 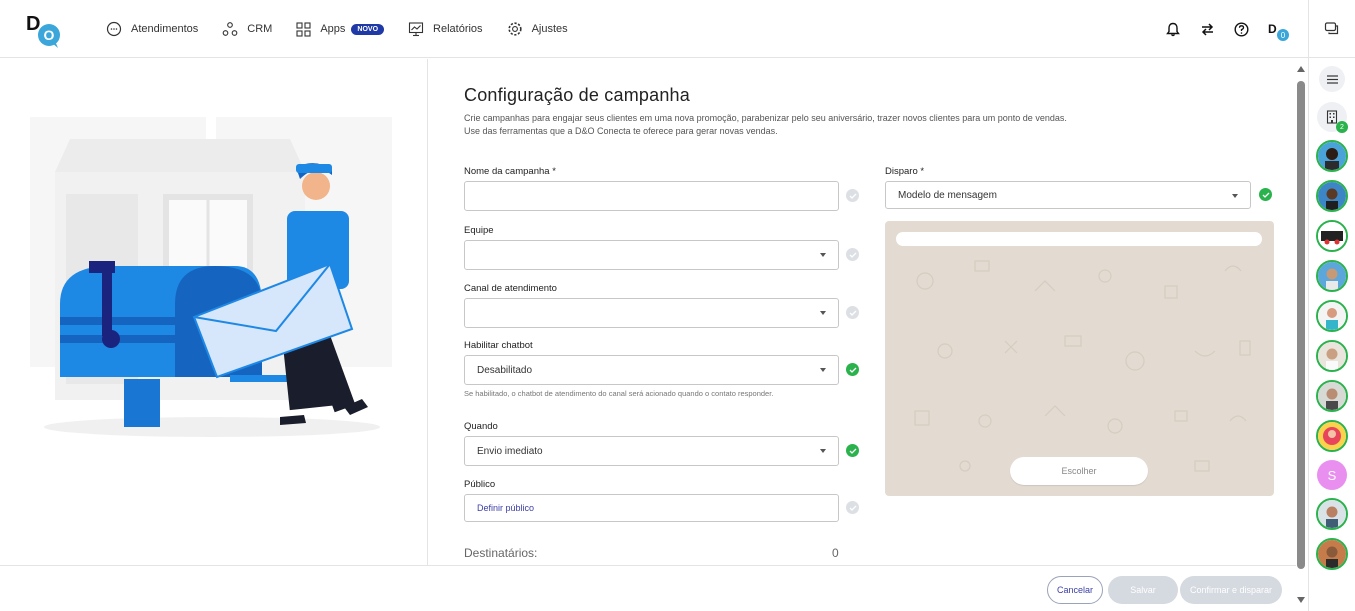 I want to click on page-title: Configuração de campanha, so click(x=577, y=95).